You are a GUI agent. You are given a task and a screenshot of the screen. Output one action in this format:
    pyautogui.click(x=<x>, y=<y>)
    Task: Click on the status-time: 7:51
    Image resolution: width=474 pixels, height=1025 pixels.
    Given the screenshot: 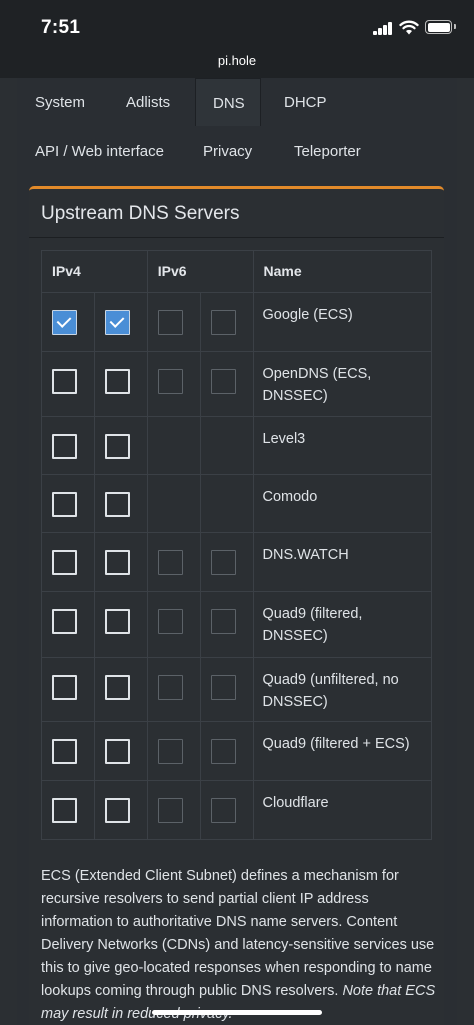 What is the action you would take?
    pyautogui.click(x=61, y=27)
    